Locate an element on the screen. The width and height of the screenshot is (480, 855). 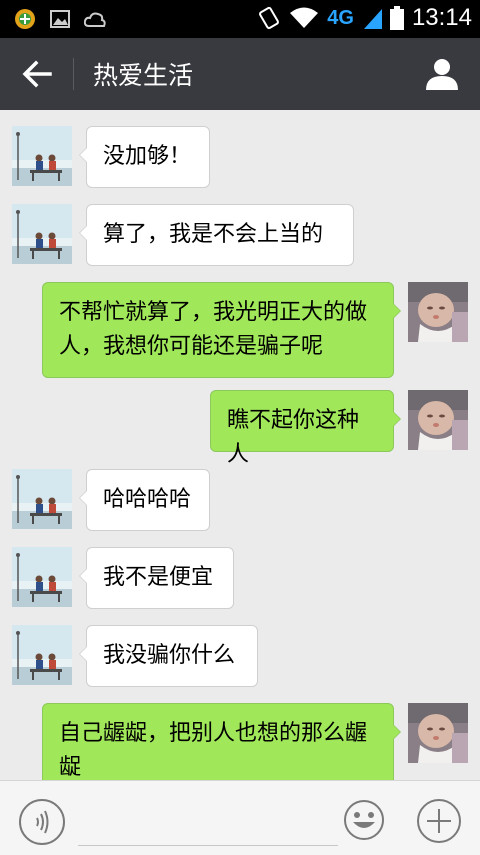
signal-icon is located at coordinates (372, 19).